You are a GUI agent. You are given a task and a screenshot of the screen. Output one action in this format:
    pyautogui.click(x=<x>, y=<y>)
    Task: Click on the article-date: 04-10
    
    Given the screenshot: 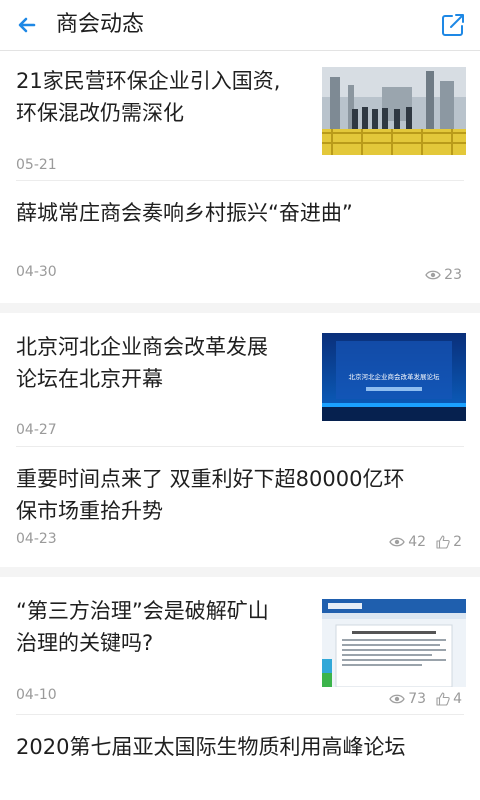 What is the action you would take?
    pyautogui.click(x=36, y=695)
    